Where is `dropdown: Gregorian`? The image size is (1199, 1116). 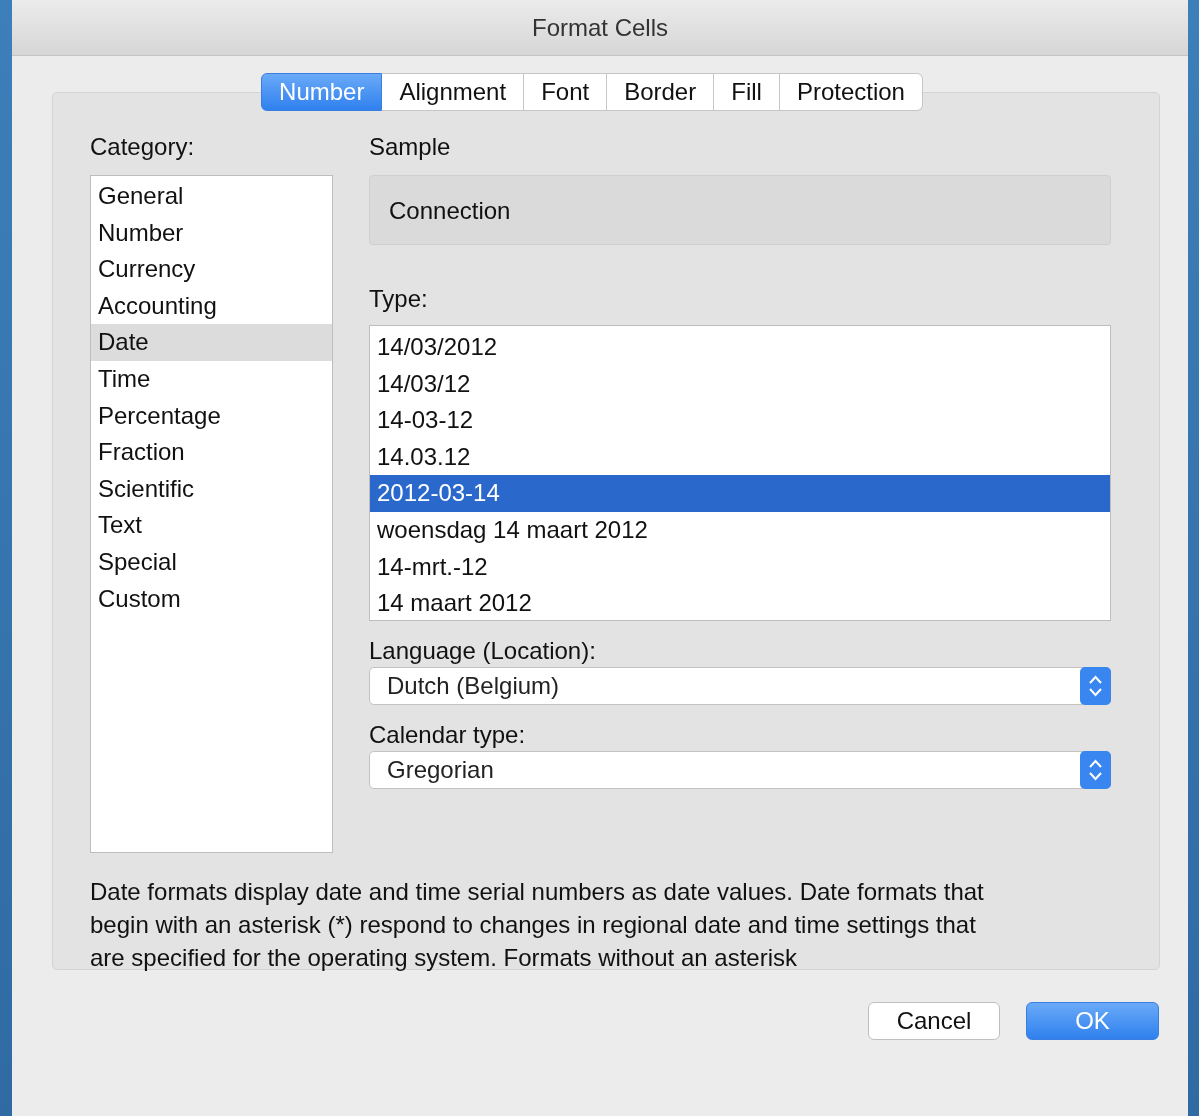
dropdown: Gregorian is located at coordinates (740, 770).